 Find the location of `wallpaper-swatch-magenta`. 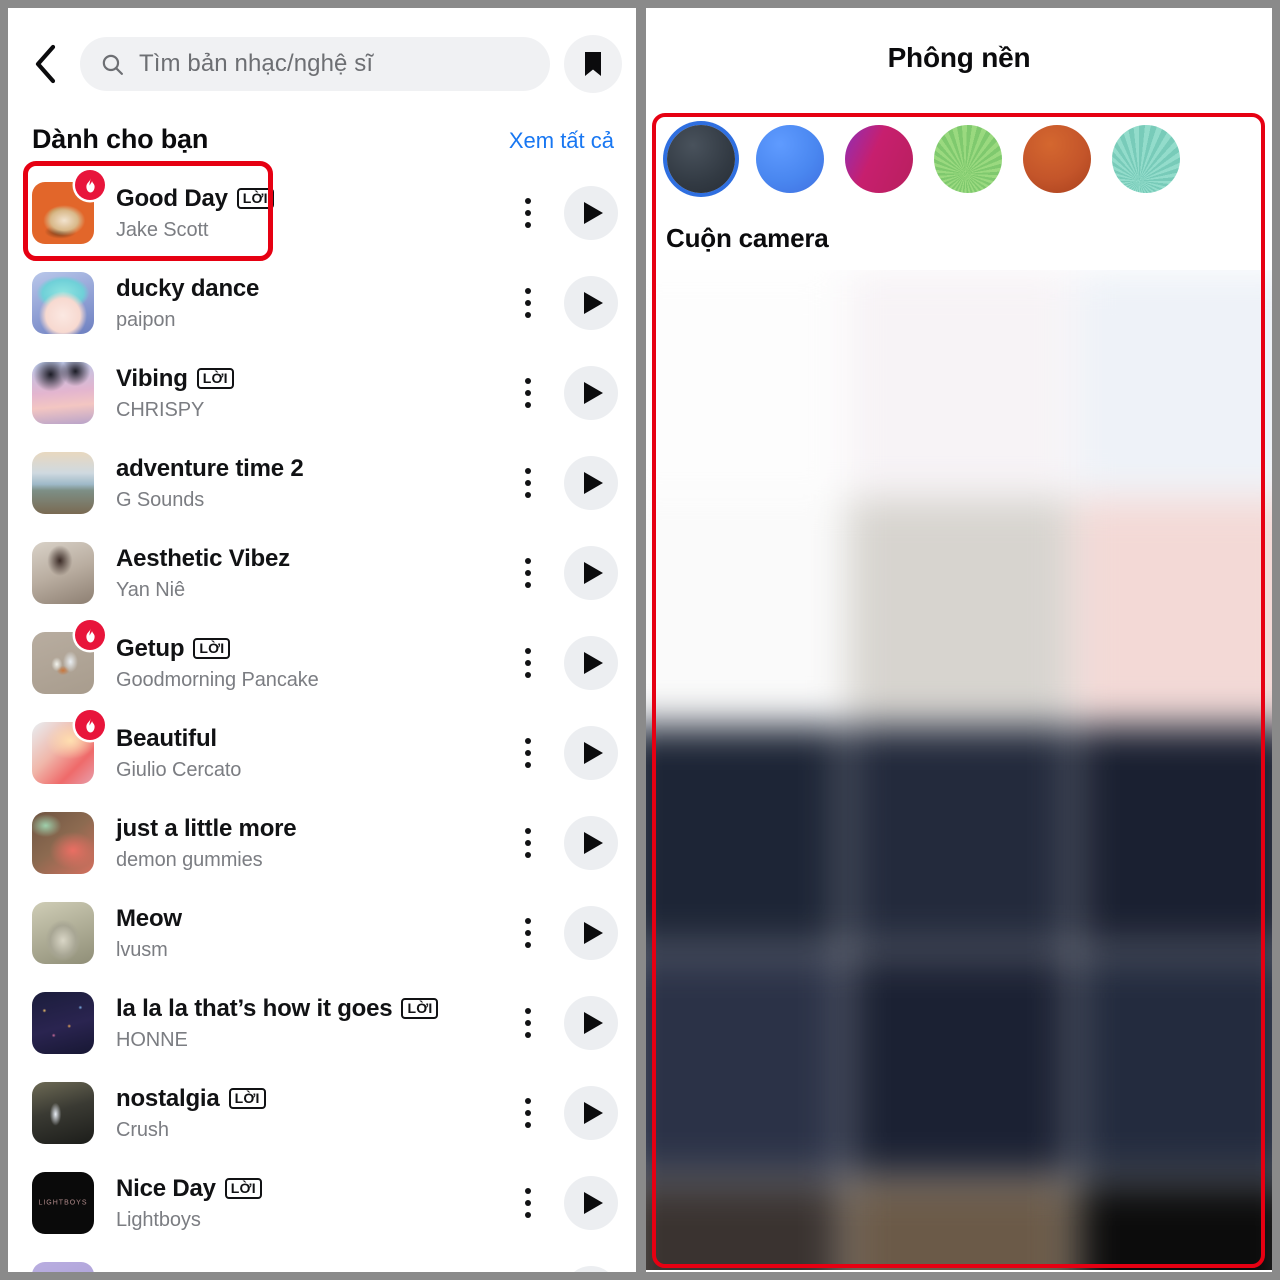

wallpaper-swatch-magenta is located at coordinates (879, 159).